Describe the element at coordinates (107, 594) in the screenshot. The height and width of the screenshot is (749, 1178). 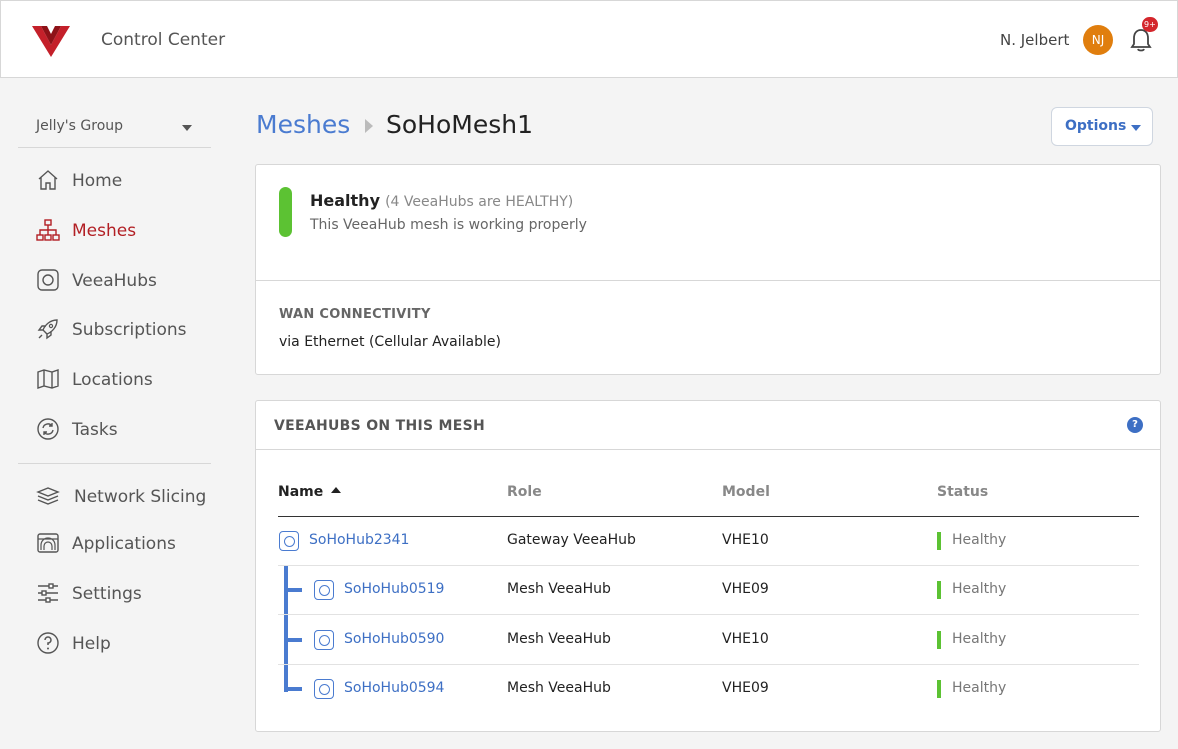
I see `sidebar-item-label: Settings` at that location.